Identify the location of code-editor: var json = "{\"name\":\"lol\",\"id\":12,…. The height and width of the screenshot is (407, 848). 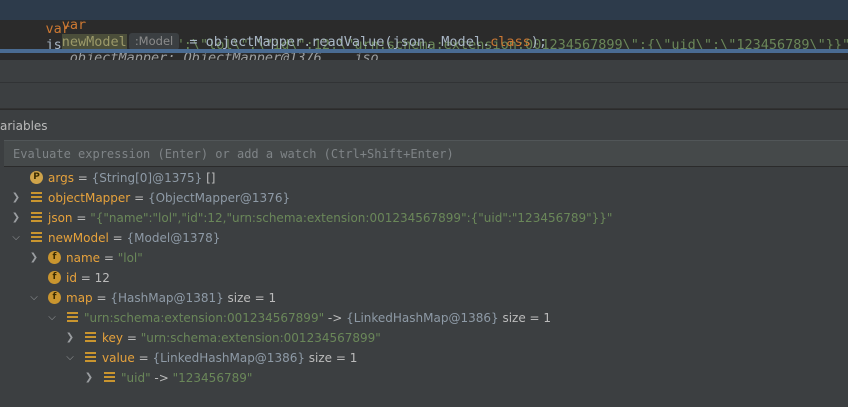
(424, 30).